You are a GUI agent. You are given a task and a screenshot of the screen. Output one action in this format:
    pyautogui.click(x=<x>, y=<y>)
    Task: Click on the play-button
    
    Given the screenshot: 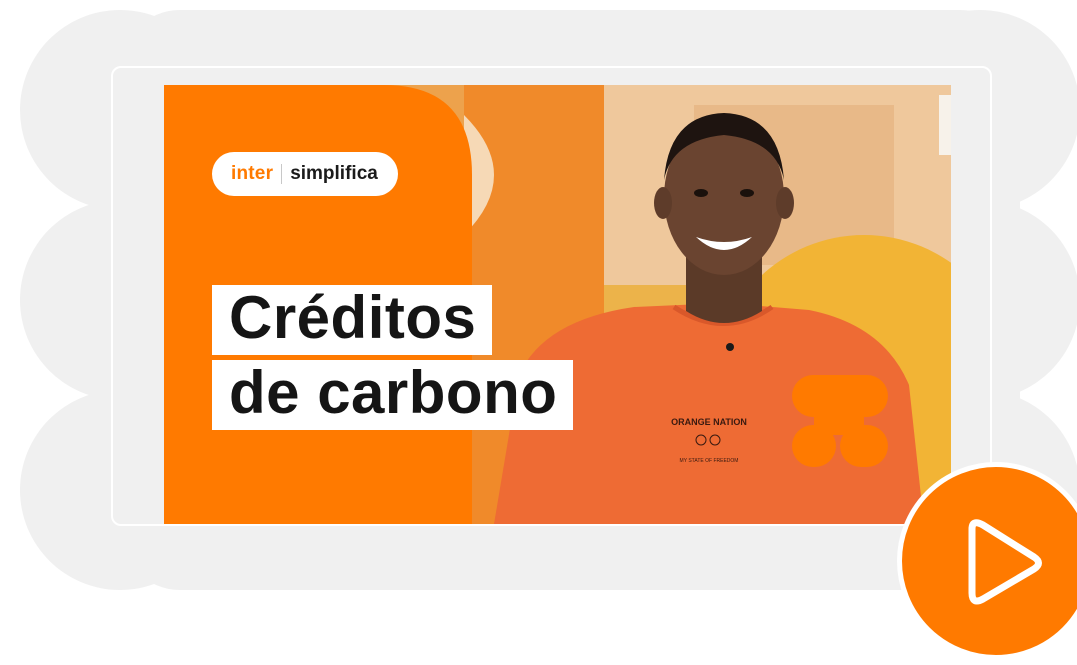 What is the action you would take?
    pyautogui.click(x=987, y=561)
    